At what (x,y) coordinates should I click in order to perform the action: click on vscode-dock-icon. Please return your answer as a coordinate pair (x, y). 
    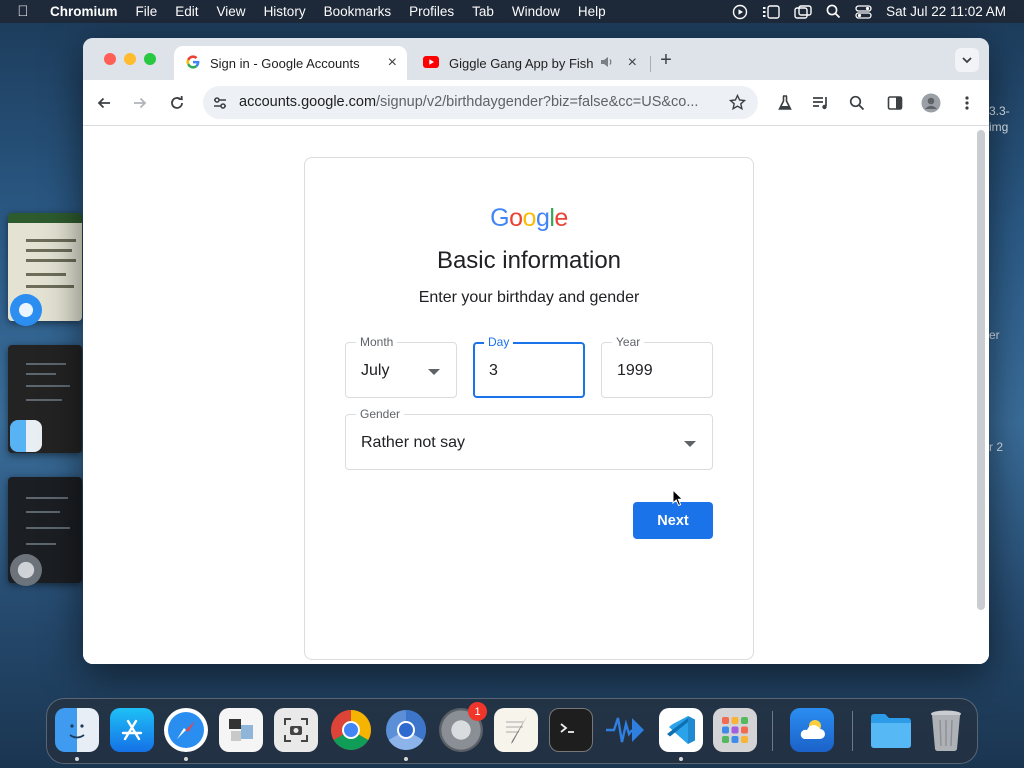
    Looking at the image, I should click on (681, 730).